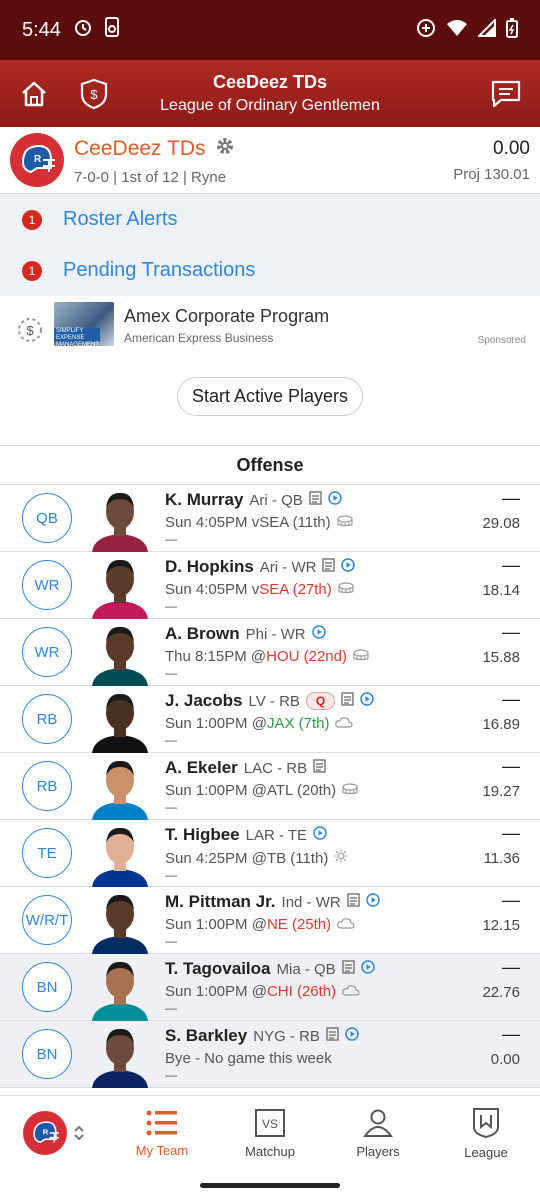 The height and width of the screenshot is (1200, 540). What do you see at coordinates (37, 160) in the screenshot?
I see `team-avatar: R` at bounding box center [37, 160].